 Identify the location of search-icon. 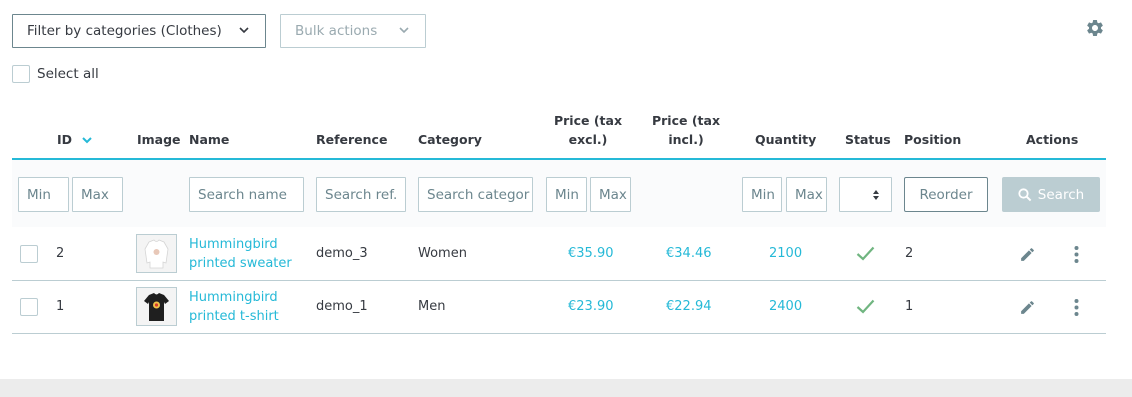
(1025, 194).